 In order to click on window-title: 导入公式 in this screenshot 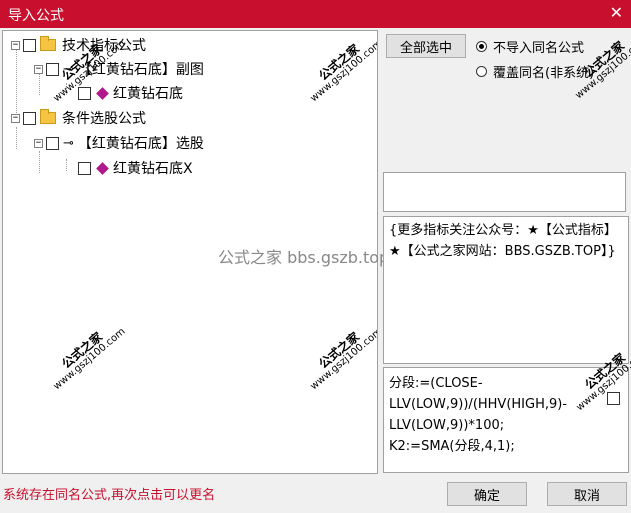, I will do `click(36, 16)`.